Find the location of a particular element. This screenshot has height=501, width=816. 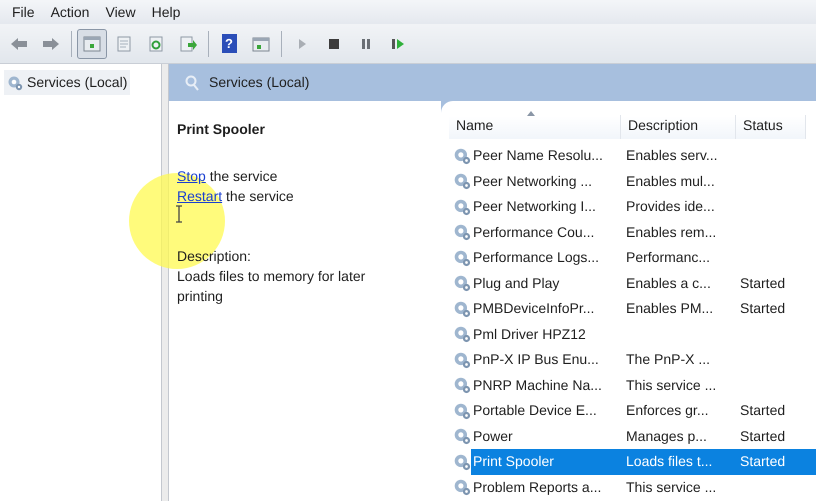

table-cell: Print Spooler is located at coordinates (513, 461).